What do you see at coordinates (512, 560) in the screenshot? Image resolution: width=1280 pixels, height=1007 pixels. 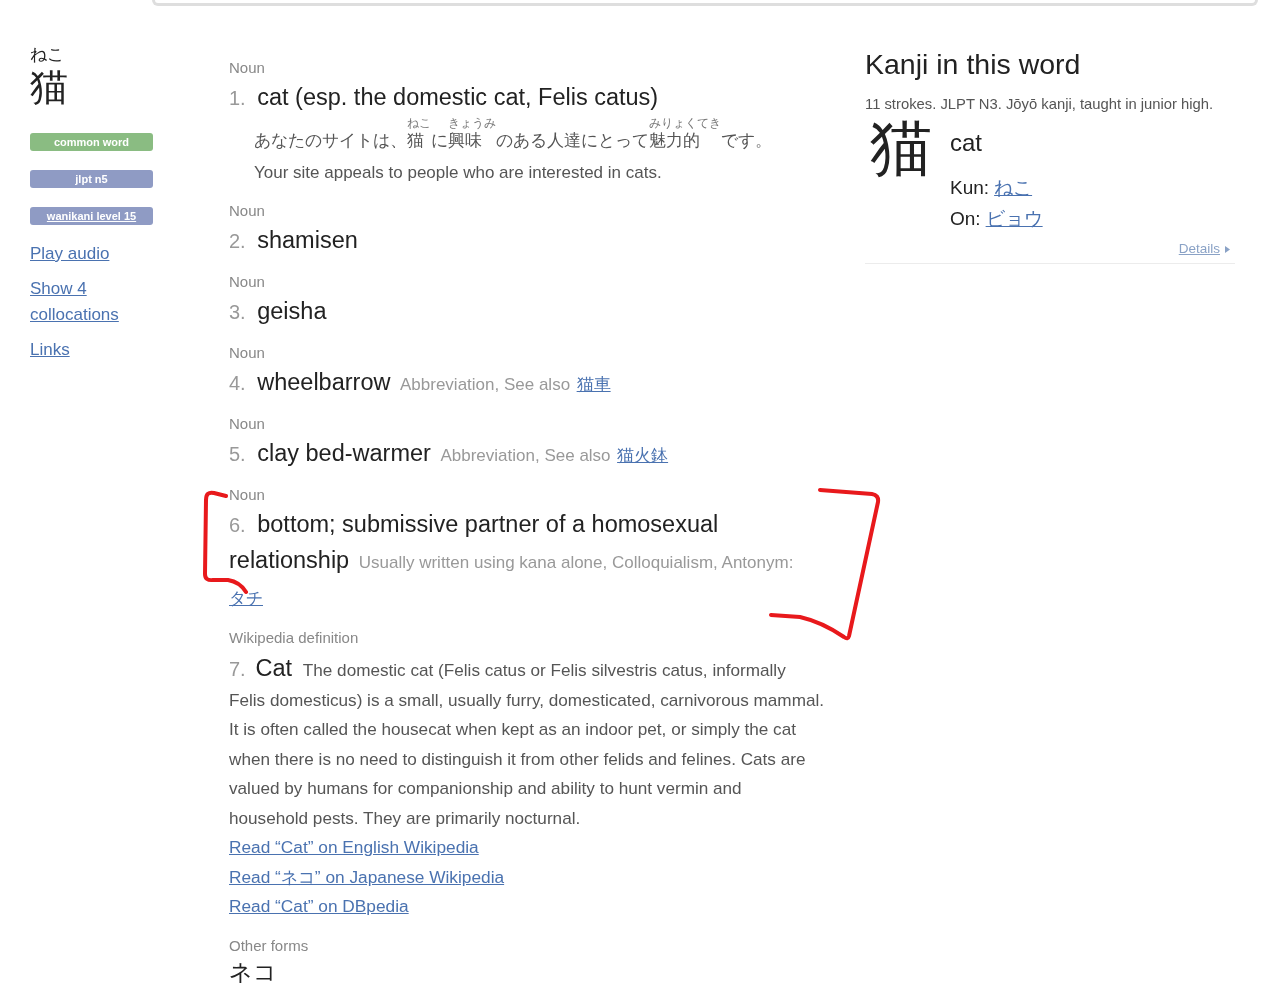 I see `sense-definition: 6. bottom; submissive partner of a homosexual relationship Usually written using kana alone, Colloquialism, Antonym: タチ` at bounding box center [512, 560].